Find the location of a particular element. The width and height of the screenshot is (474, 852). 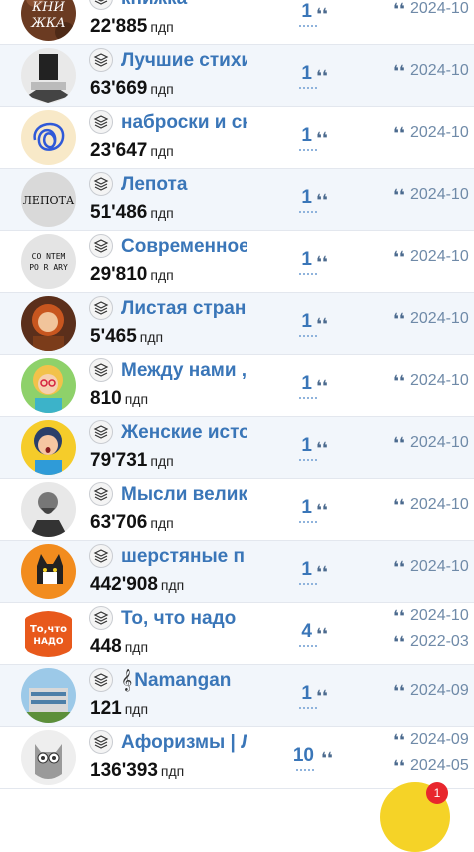

subscriber-info: 121 пдп is located at coordinates (119, 709).